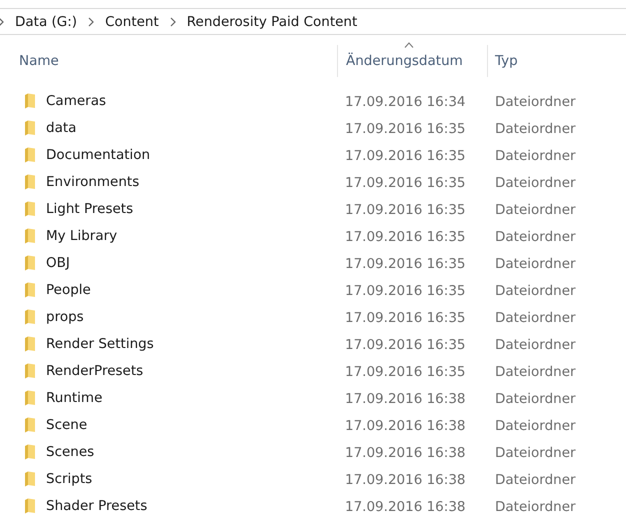 The width and height of the screenshot is (626, 523). Describe the element at coordinates (65, 316) in the screenshot. I see `folder-name: props` at that location.